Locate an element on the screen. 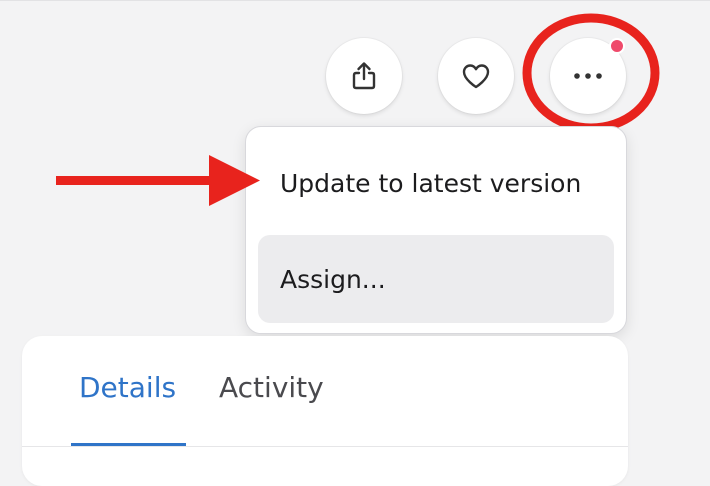  tab-activity: Activity is located at coordinates (271, 387).